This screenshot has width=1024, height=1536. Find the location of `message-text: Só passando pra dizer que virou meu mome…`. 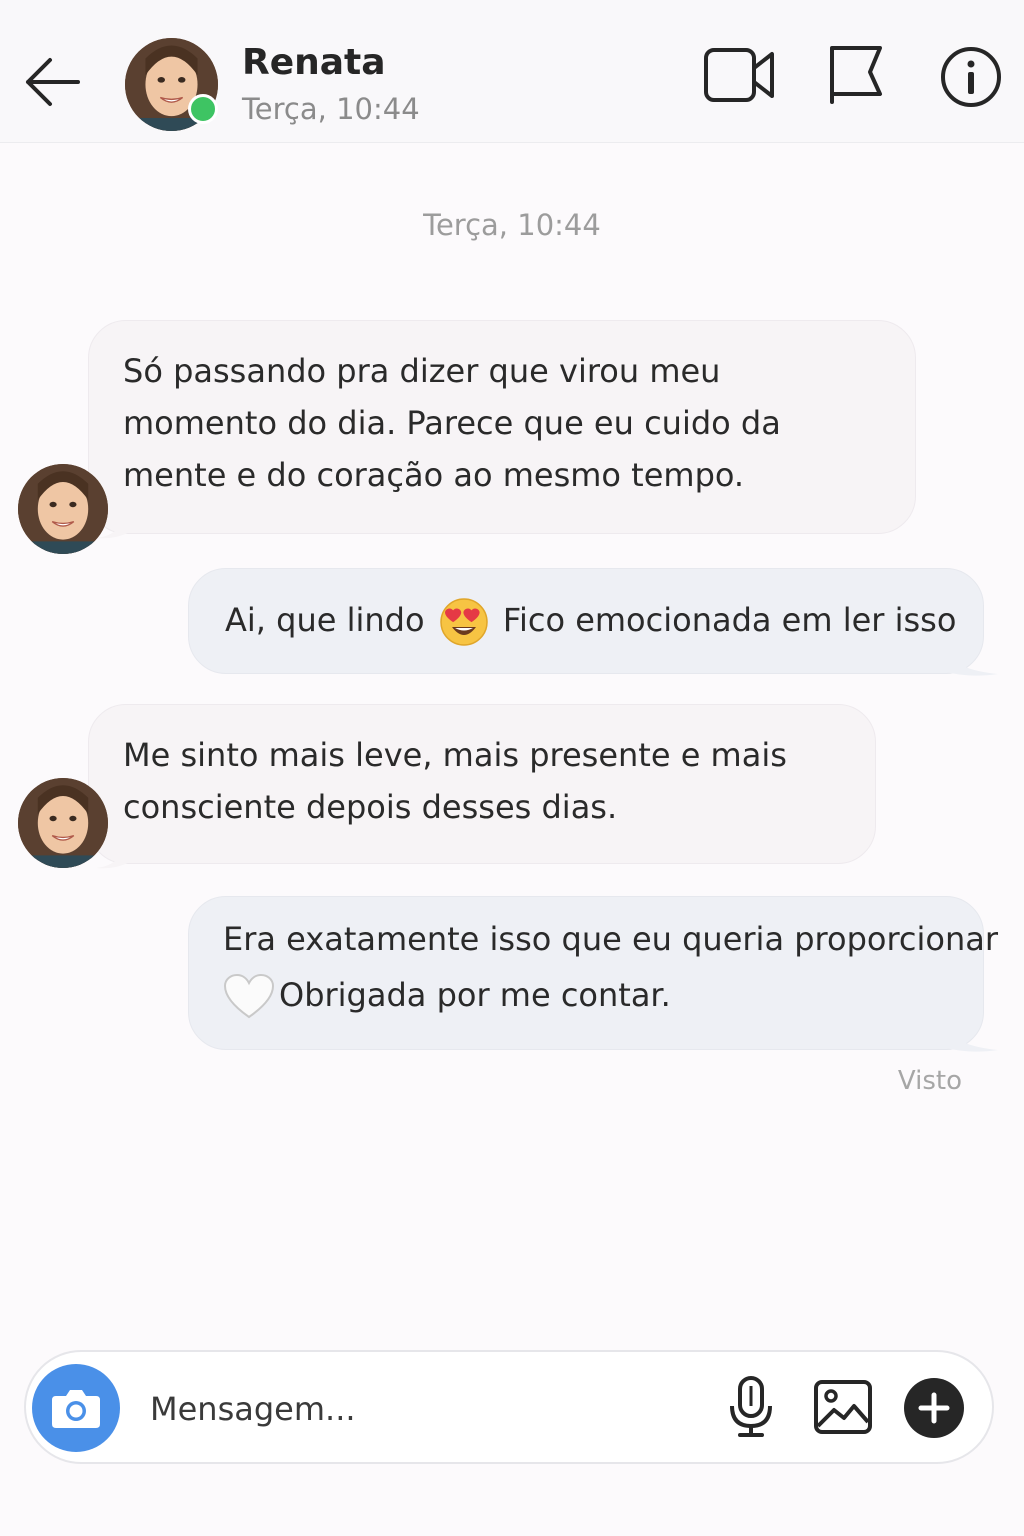

message-text: Só passando pra dizer que virou meu mome… is located at coordinates (452, 423).